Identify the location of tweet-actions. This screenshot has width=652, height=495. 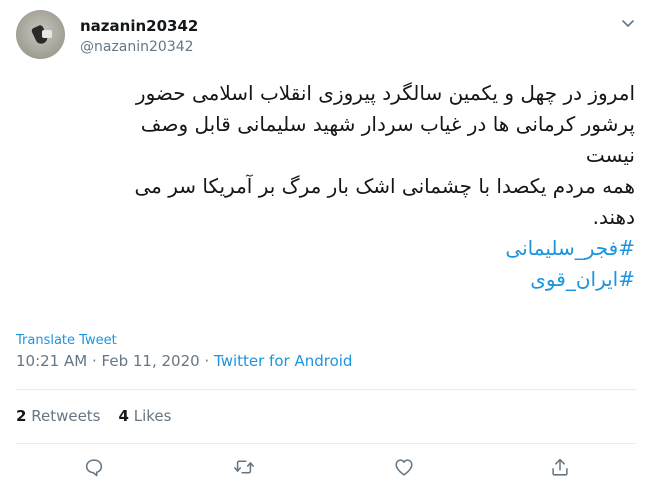
(326, 469).